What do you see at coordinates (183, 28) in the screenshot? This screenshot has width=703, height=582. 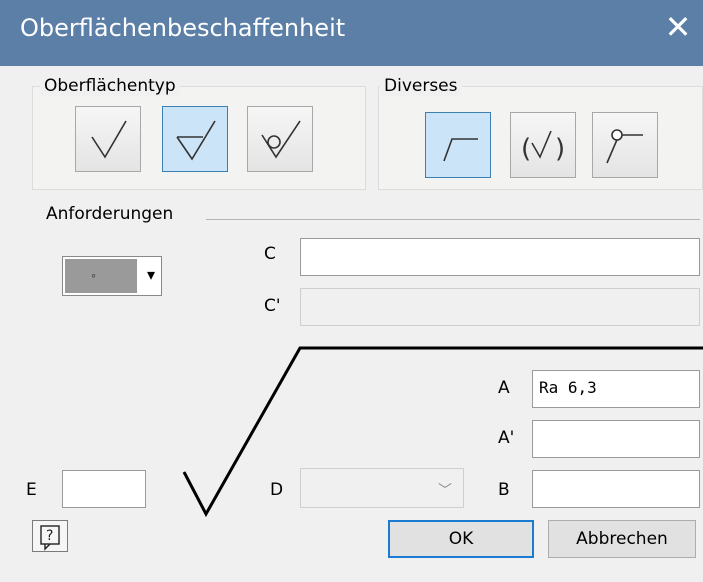 I see `window-title: Oberflächenbeschaffenheit` at bounding box center [183, 28].